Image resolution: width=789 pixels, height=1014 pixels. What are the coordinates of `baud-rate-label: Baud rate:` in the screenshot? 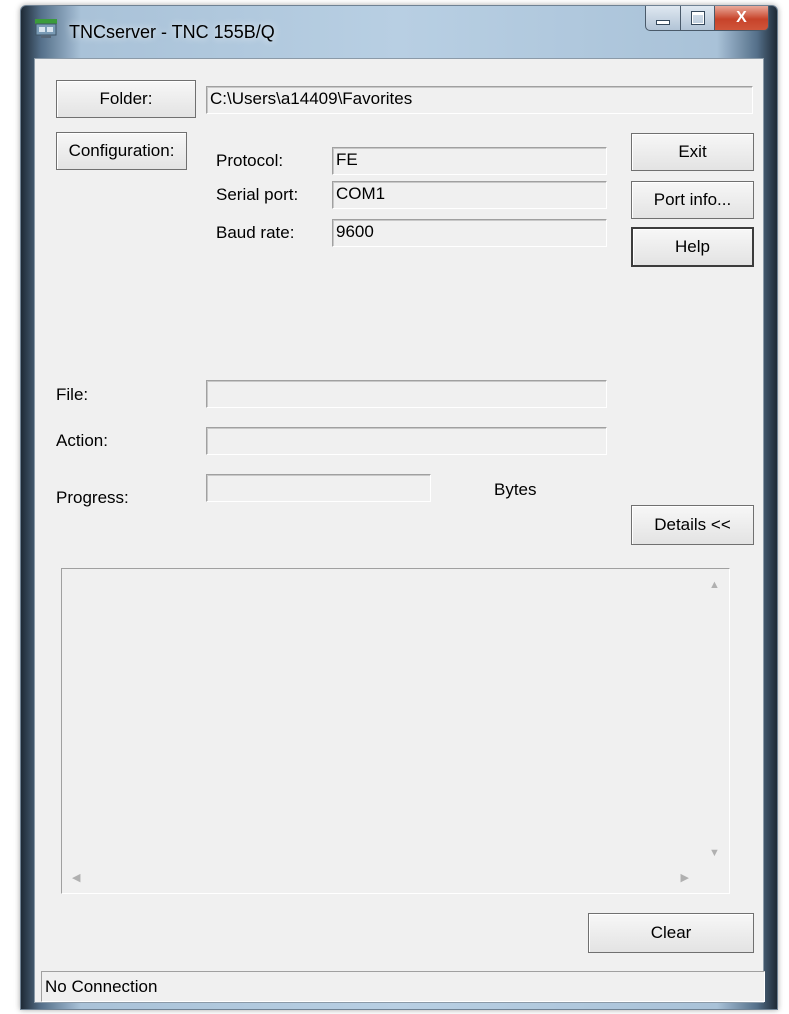 It's located at (255, 232).